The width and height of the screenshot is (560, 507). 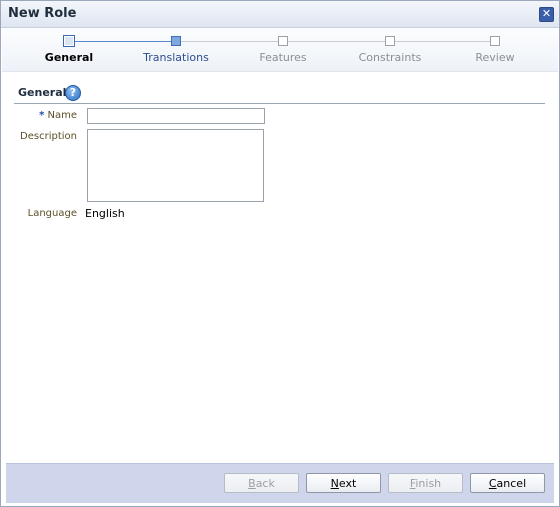 I want to click on description-label: Description, so click(x=48, y=136).